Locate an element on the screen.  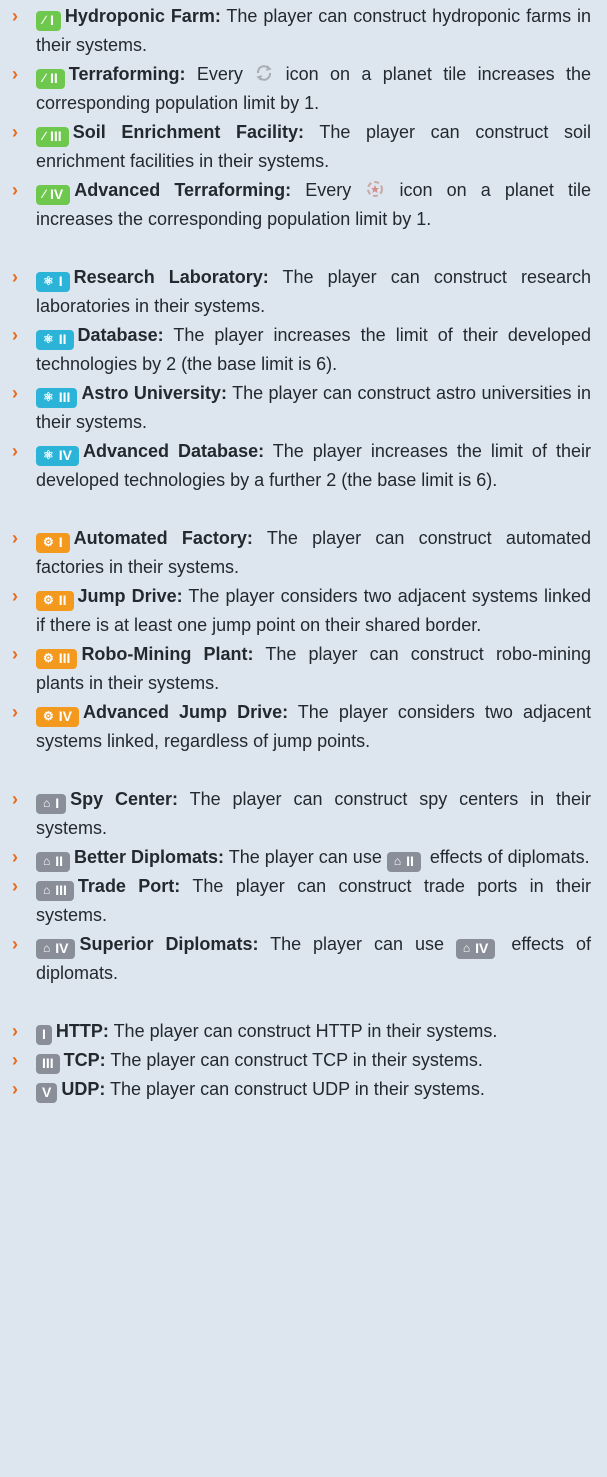
tech-name: Advanced Jump Drive: is located at coordinates (186, 712).